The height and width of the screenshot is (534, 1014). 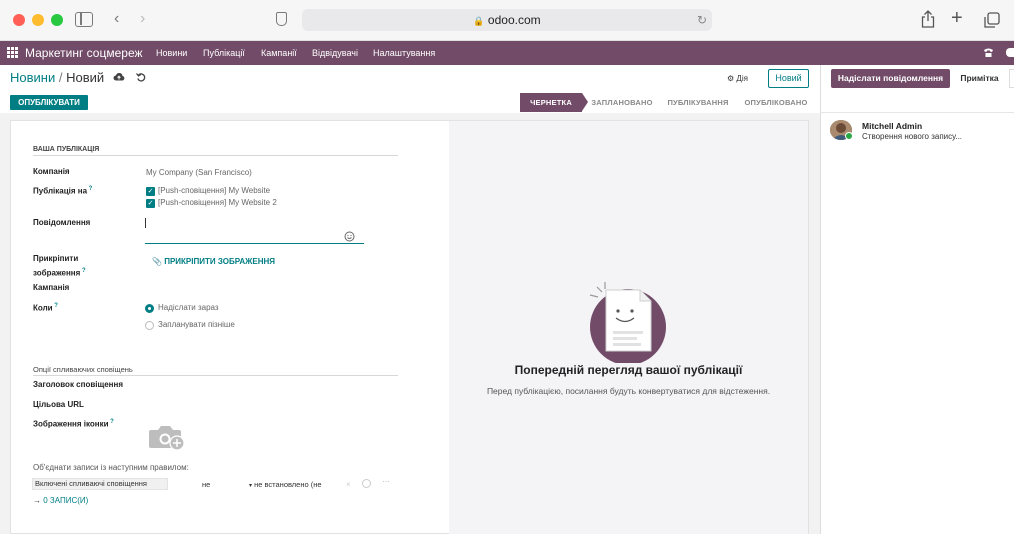 I want to click on publish-button: ОПУБЛІКУВАТИ, so click(x=49, y=102).